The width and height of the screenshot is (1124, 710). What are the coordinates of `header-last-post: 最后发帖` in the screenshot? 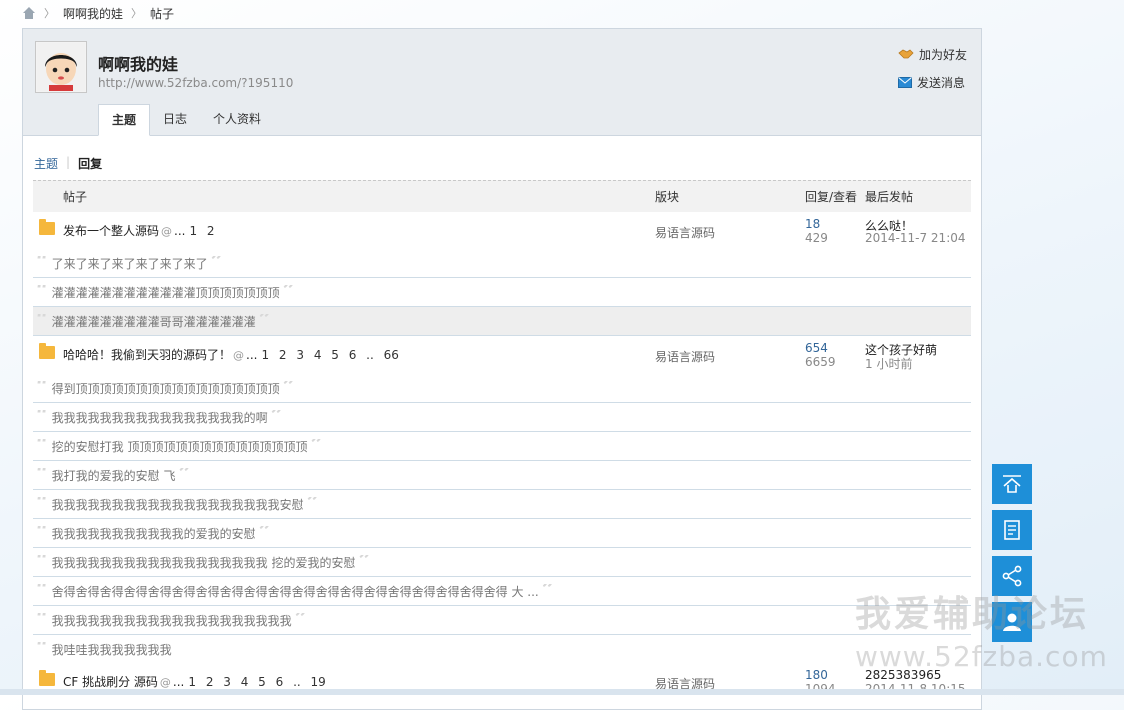 It's located at (889, 197).